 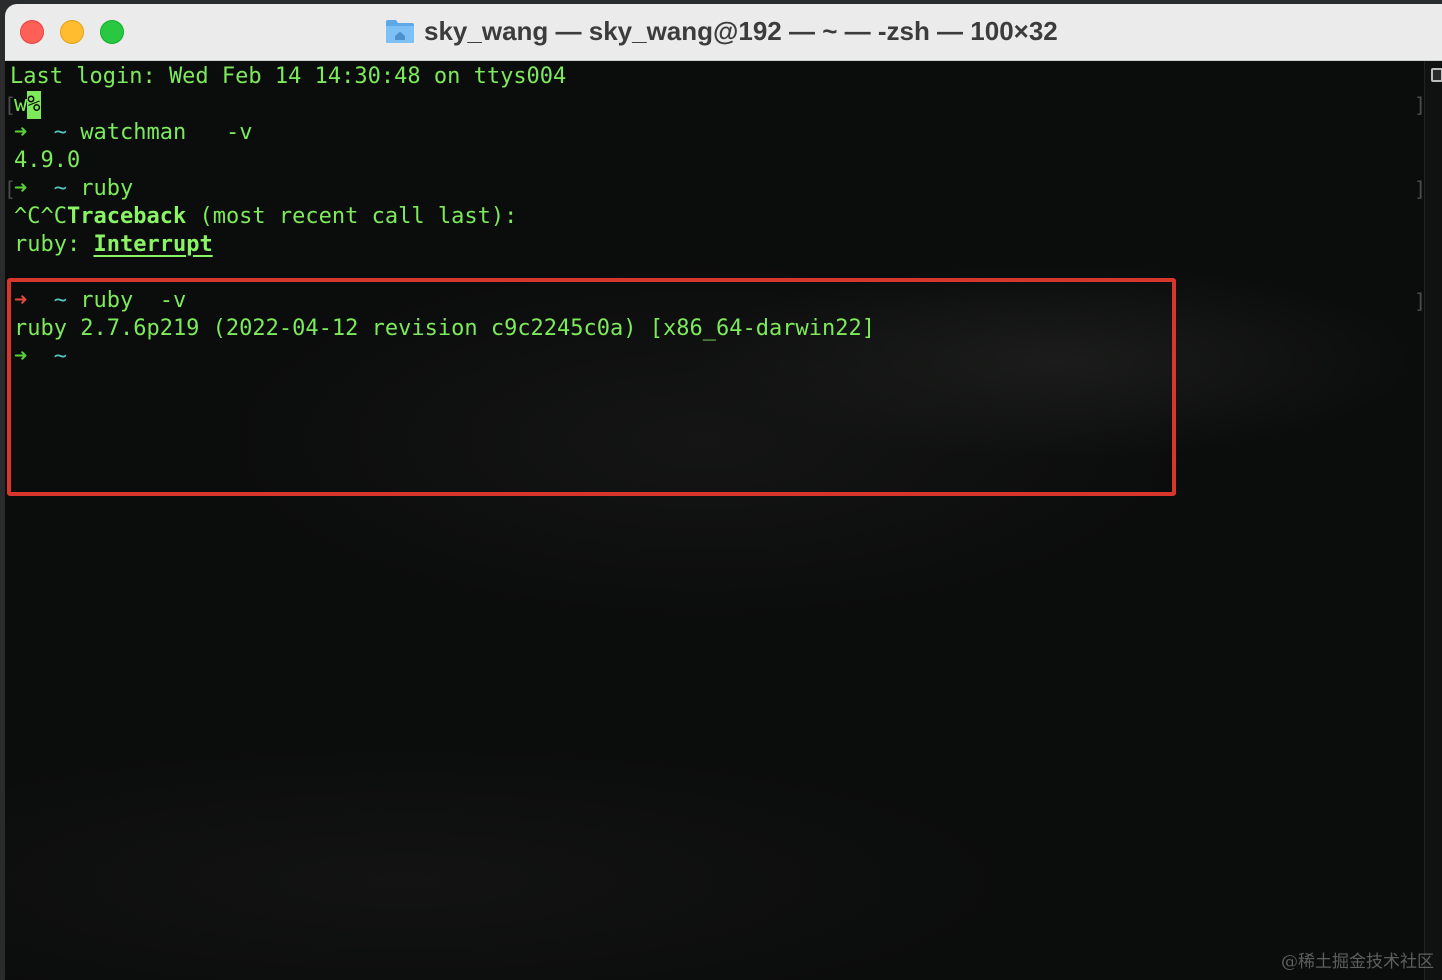 What do you see at coordinates (73, 189) in the screenshot?
I see `prompt-line-2: ➜ ~ ruby` at bounding box center [73, 189].